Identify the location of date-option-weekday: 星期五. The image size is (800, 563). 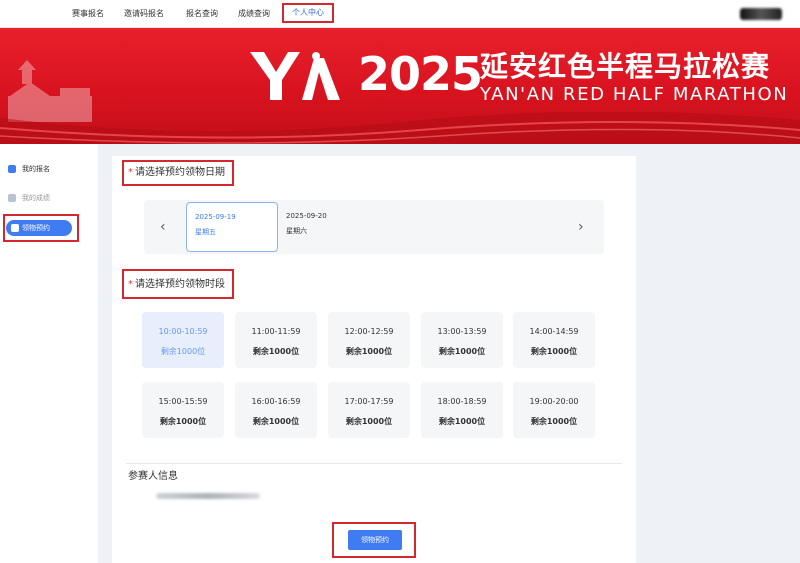
(205, 232).